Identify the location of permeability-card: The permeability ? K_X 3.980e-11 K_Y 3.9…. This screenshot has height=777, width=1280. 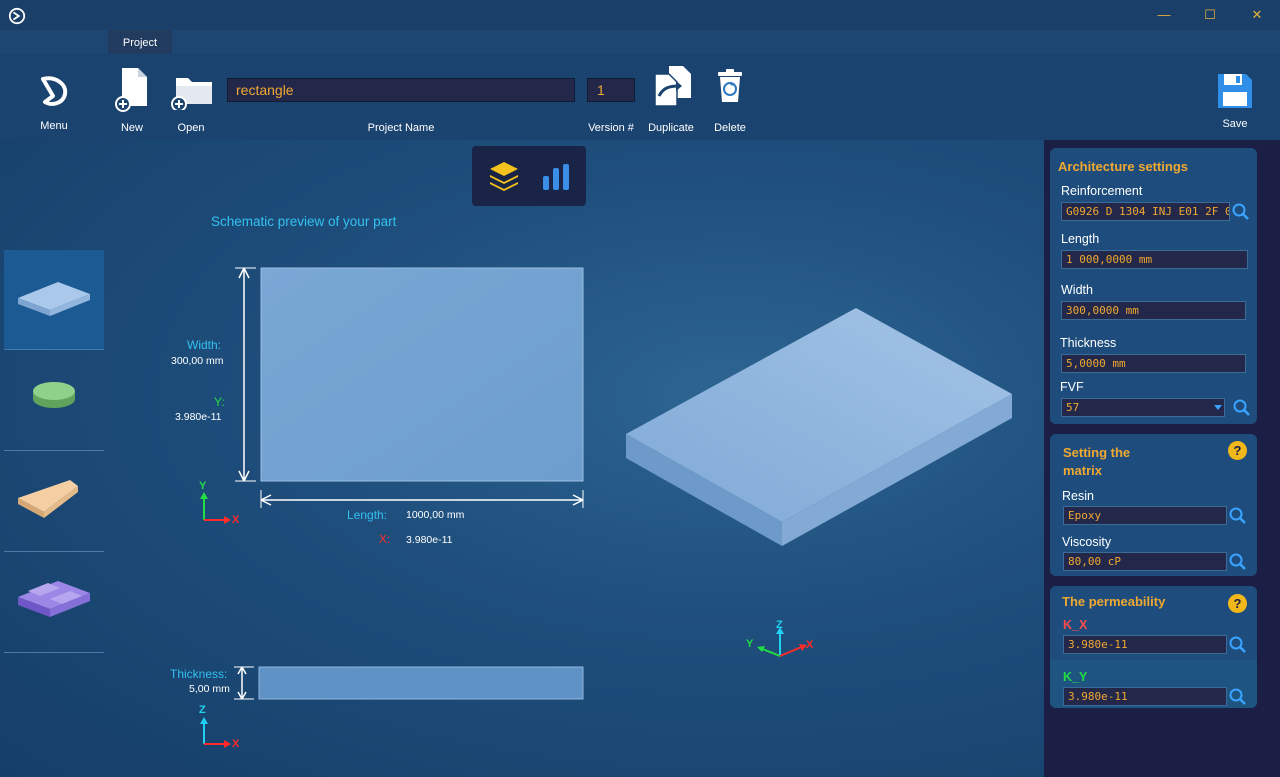
(1153, 647).